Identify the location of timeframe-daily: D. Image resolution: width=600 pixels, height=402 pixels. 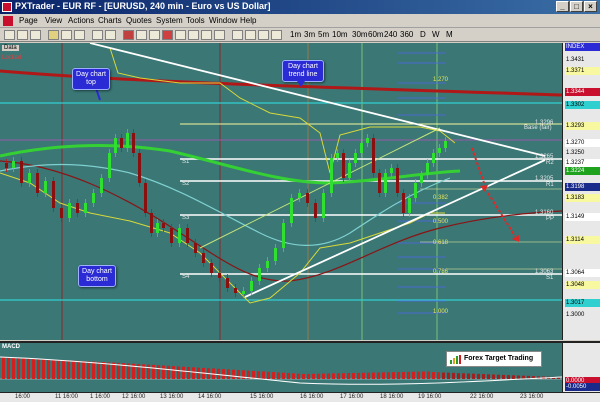
(423, 34).